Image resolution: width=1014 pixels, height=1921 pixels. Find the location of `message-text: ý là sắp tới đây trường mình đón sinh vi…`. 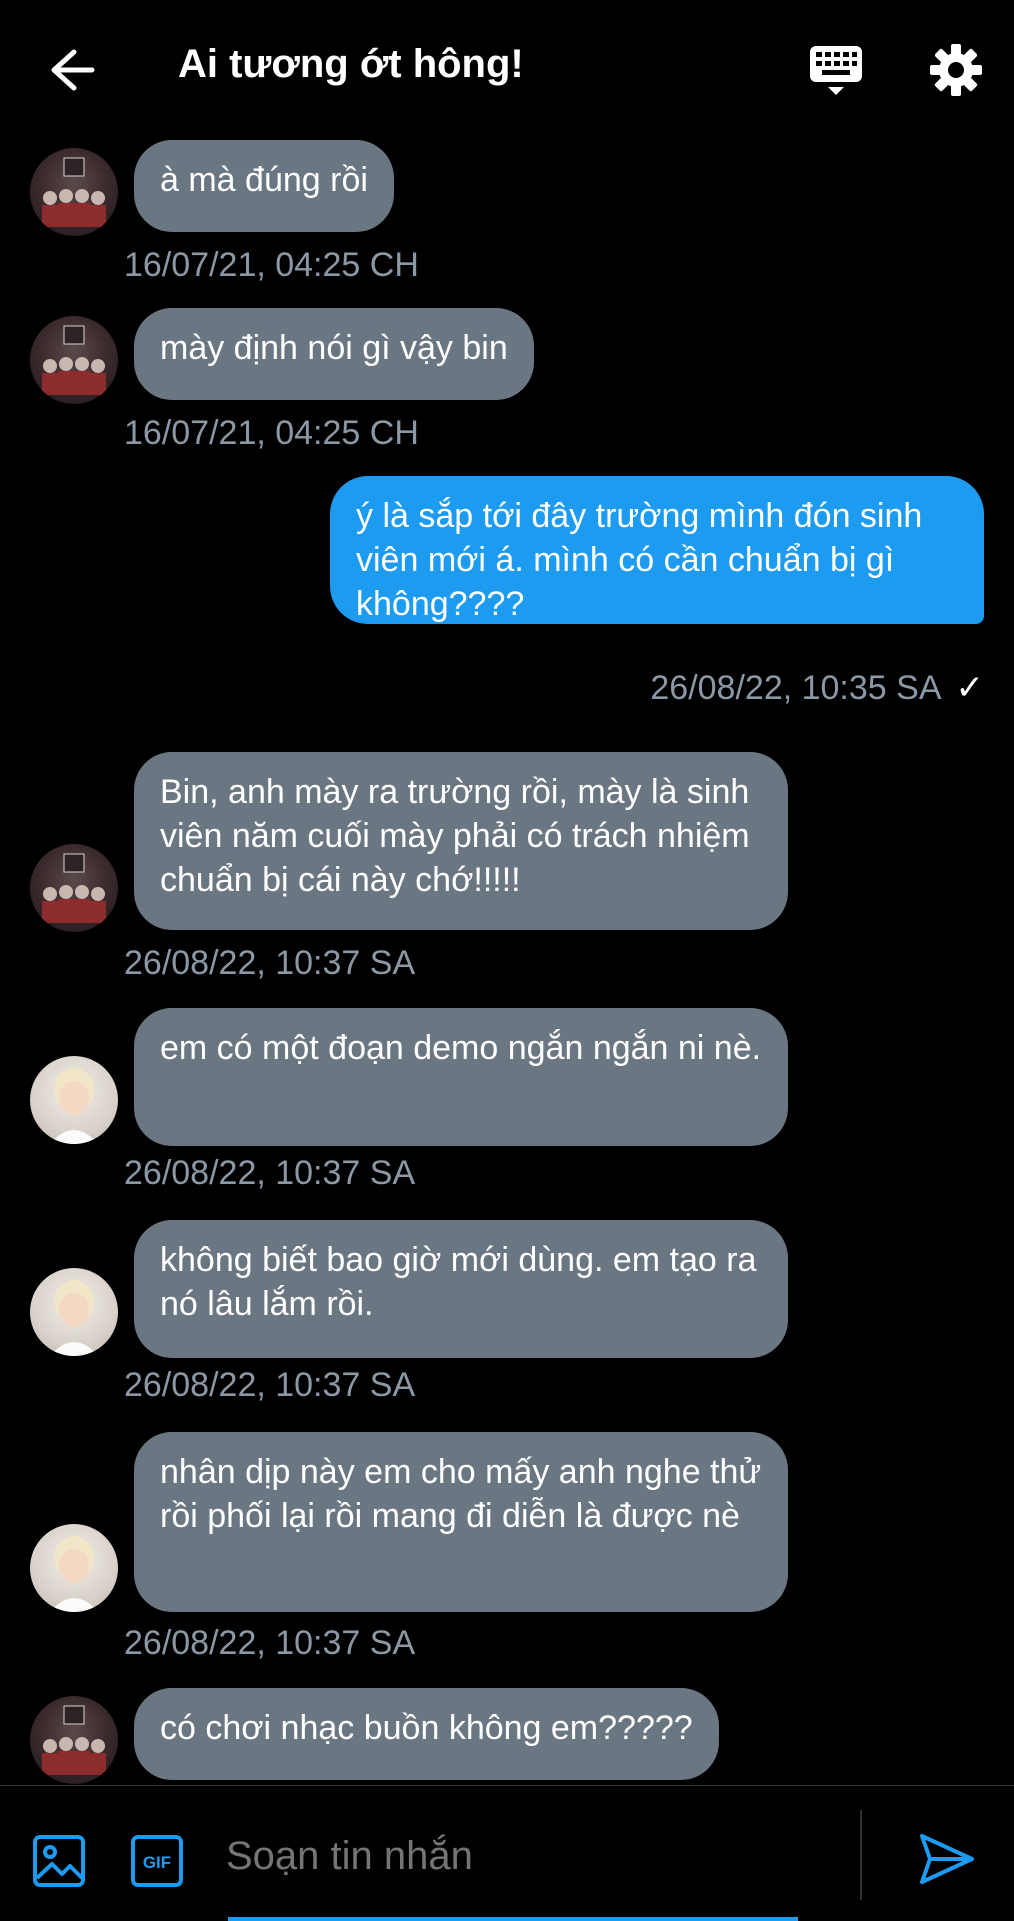

message-text: ý là sắp tới đây trường mình đón sinh vi… is located at coordinates (639, 560).